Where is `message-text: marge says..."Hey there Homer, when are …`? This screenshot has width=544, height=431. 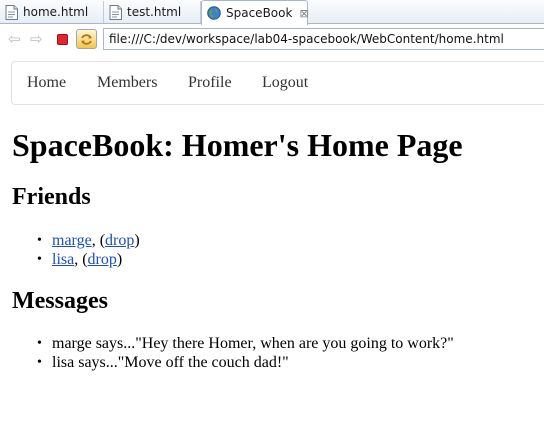 message-text: marge says..."Hey there Homer, when are … is located at coordinates (253, 343).